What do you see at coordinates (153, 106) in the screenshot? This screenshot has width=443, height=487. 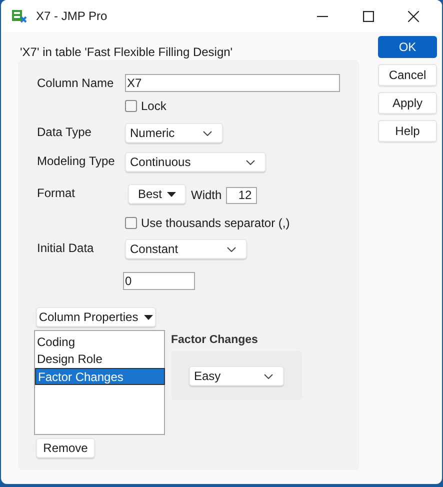 I see `checkbox-label: Lock` at bounding box center [153, 106].